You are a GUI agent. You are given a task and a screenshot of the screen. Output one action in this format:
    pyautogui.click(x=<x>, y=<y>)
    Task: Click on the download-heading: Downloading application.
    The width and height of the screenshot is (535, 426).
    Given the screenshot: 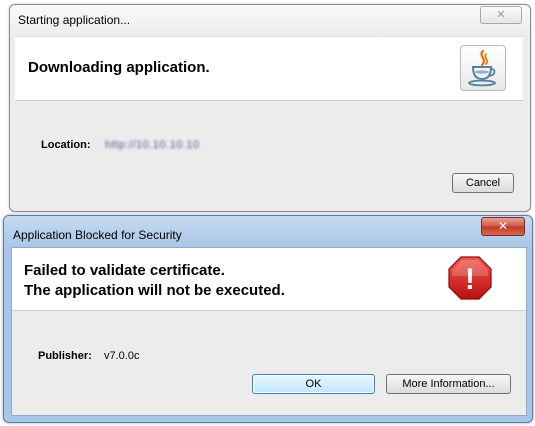 What is the action you would take?
    pyautogui.click(x=119, y=67)
    